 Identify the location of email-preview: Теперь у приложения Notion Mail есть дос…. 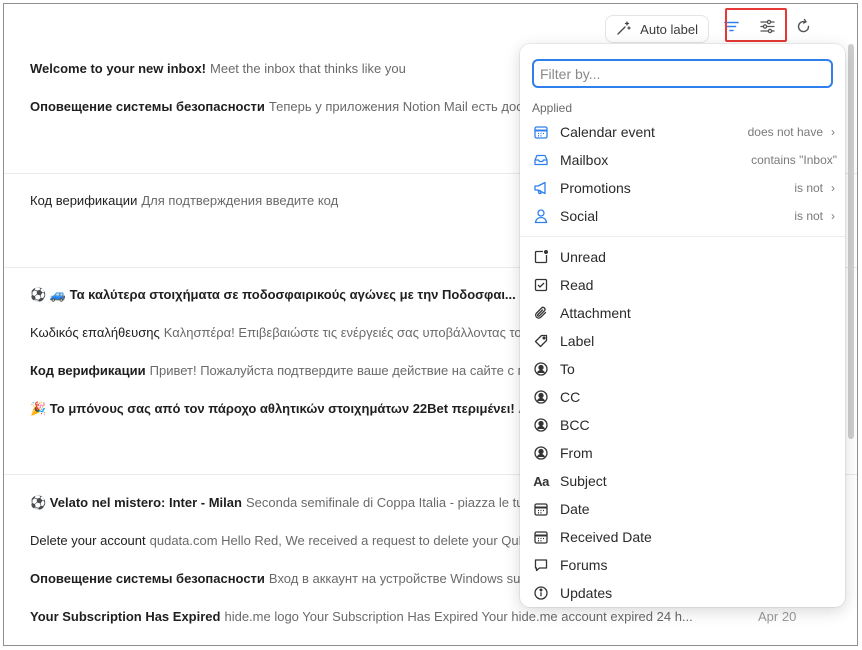
(402, 106).